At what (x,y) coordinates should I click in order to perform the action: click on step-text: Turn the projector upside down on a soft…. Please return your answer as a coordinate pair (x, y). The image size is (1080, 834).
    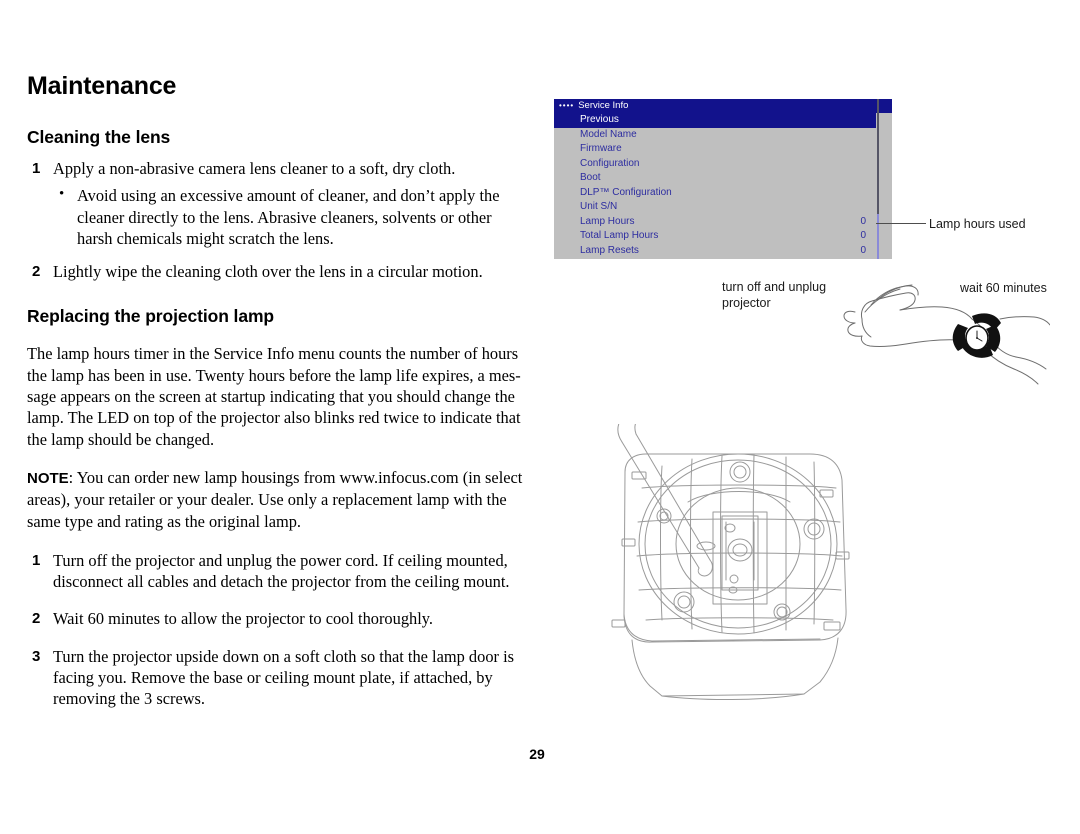
    Looking at the image, I should click on (284, 677).